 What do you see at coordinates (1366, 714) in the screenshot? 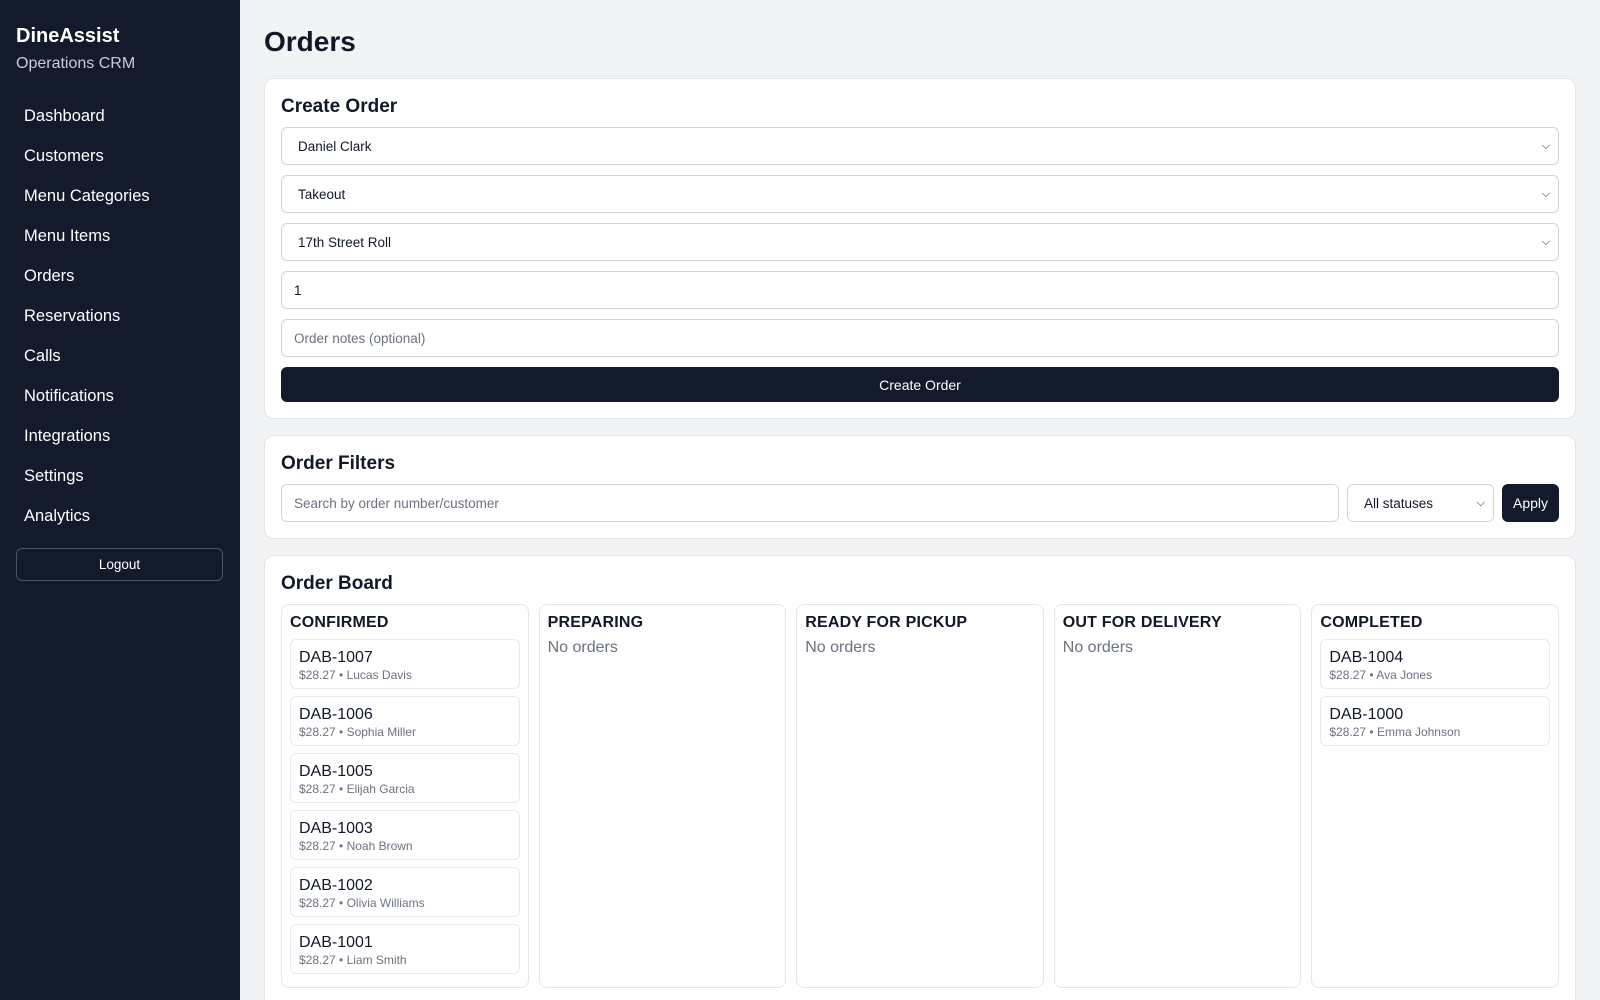
I see `order-number: DAB-1000` at bounding box center [1366, 714].